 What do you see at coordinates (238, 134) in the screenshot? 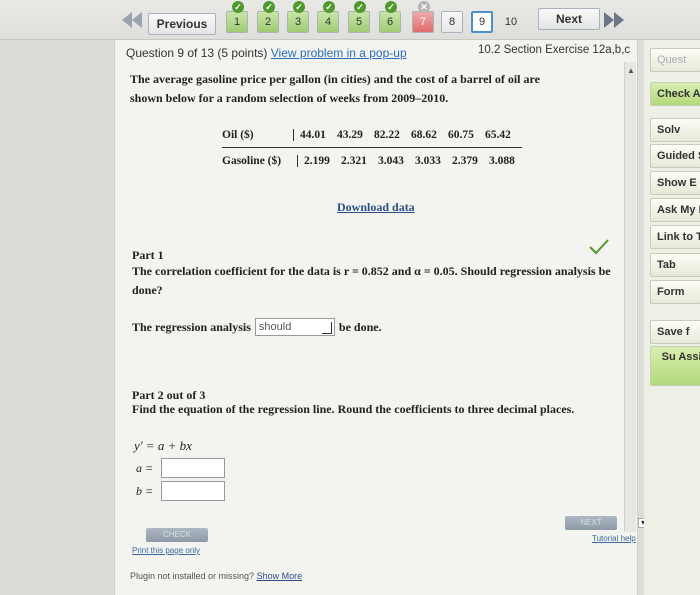
I see `row-label: Oil ($)` at bounding box center [238, 134].